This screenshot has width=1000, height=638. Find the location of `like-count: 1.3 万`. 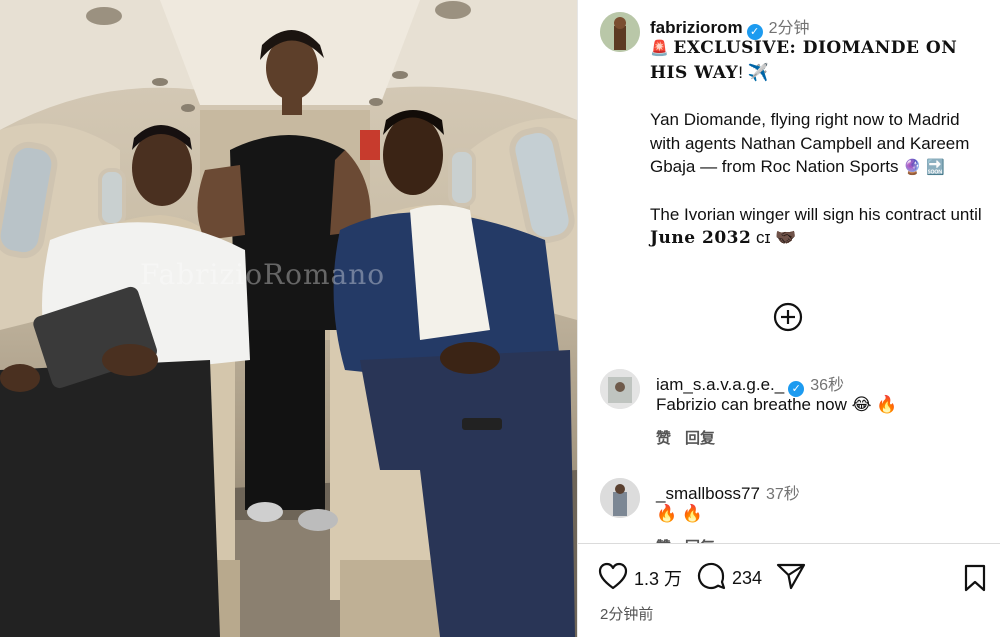

like-count: 1.3 万 is located at coordinates (658, 578).